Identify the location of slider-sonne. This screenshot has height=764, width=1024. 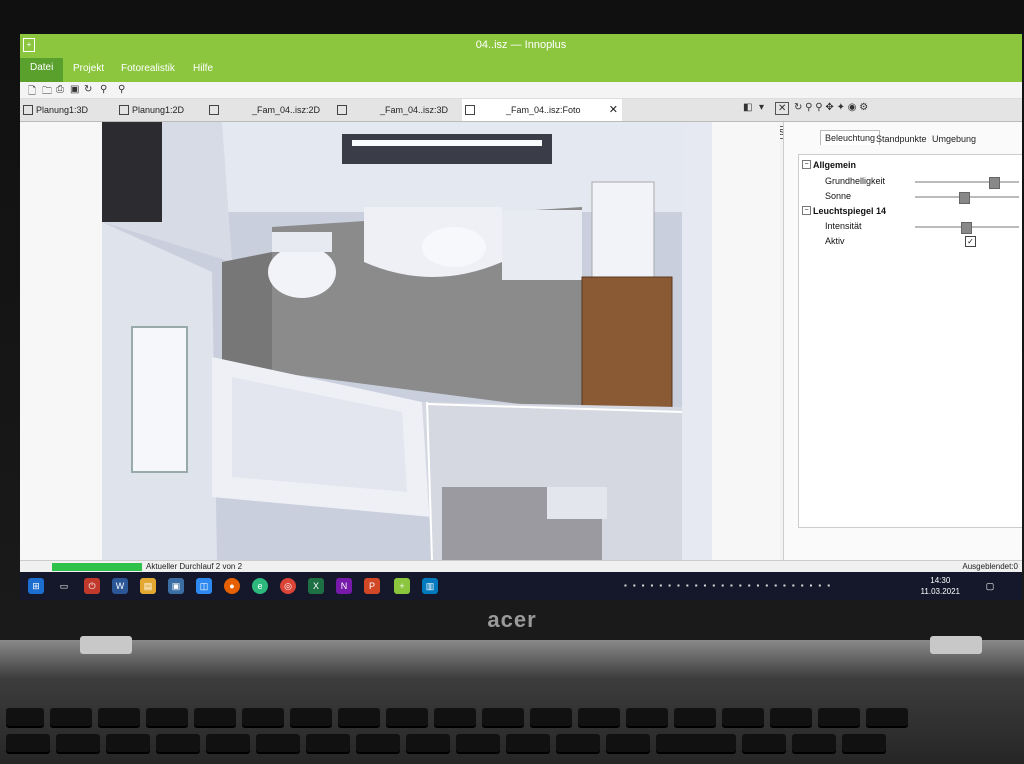
(967, 198).